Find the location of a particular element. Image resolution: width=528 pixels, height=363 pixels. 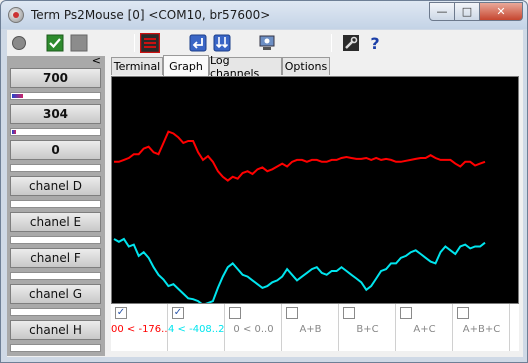

channel-range-label: B+C is located at coordinates (367, 329).